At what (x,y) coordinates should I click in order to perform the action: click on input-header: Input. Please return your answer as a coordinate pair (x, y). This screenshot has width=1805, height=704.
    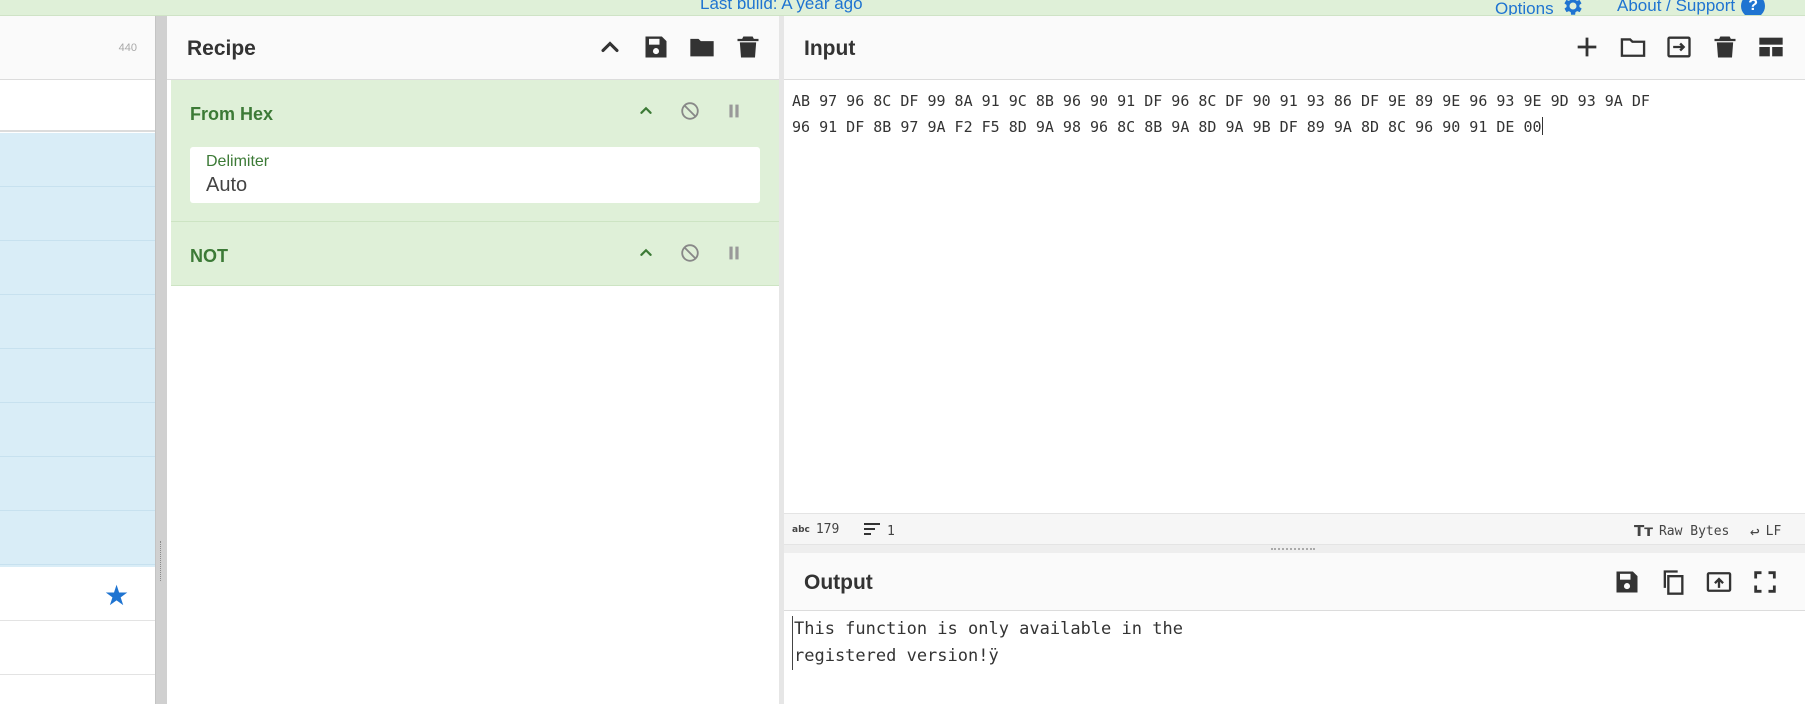
    Looking at the image, I should click on (1294, 48).